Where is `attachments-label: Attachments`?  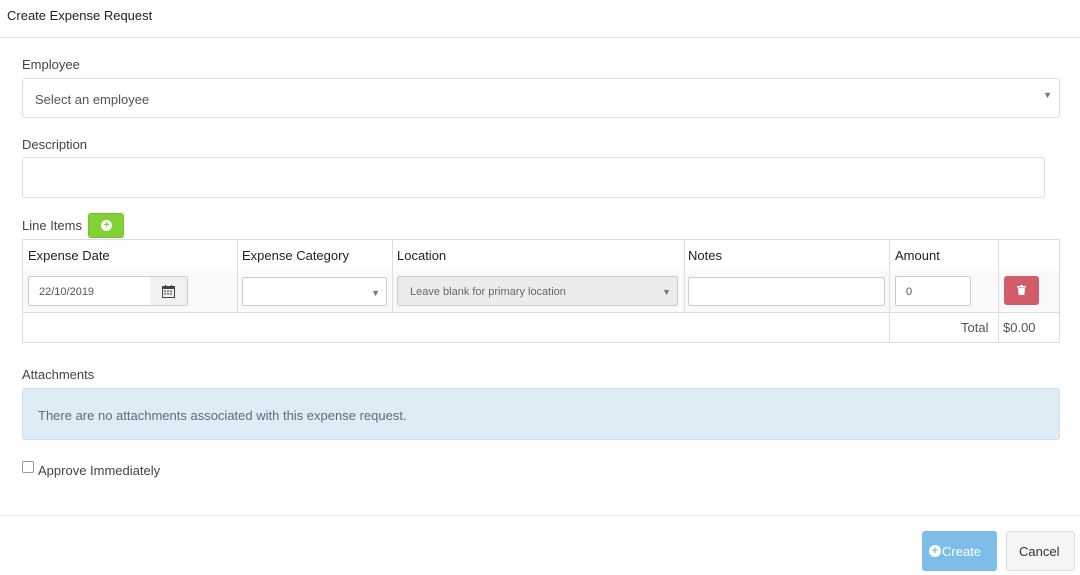 attachments-label: Attachments is located at coordinates (58, 374).